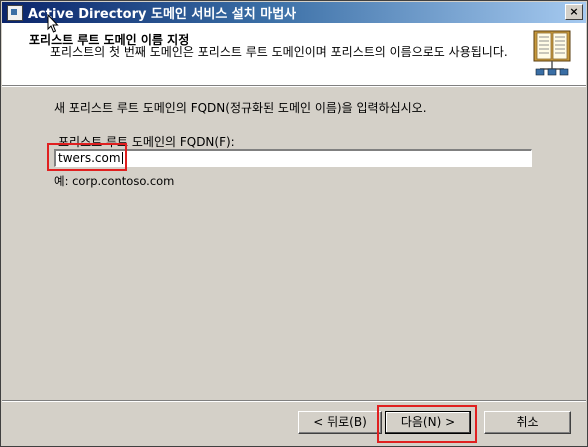 The height and width of the screenshot is (447, 588). What do you see at coordinates (114, 181) in the screenshot?
I see `example-text: 예: corp.contoso.com` at bounding box center [114, 181].